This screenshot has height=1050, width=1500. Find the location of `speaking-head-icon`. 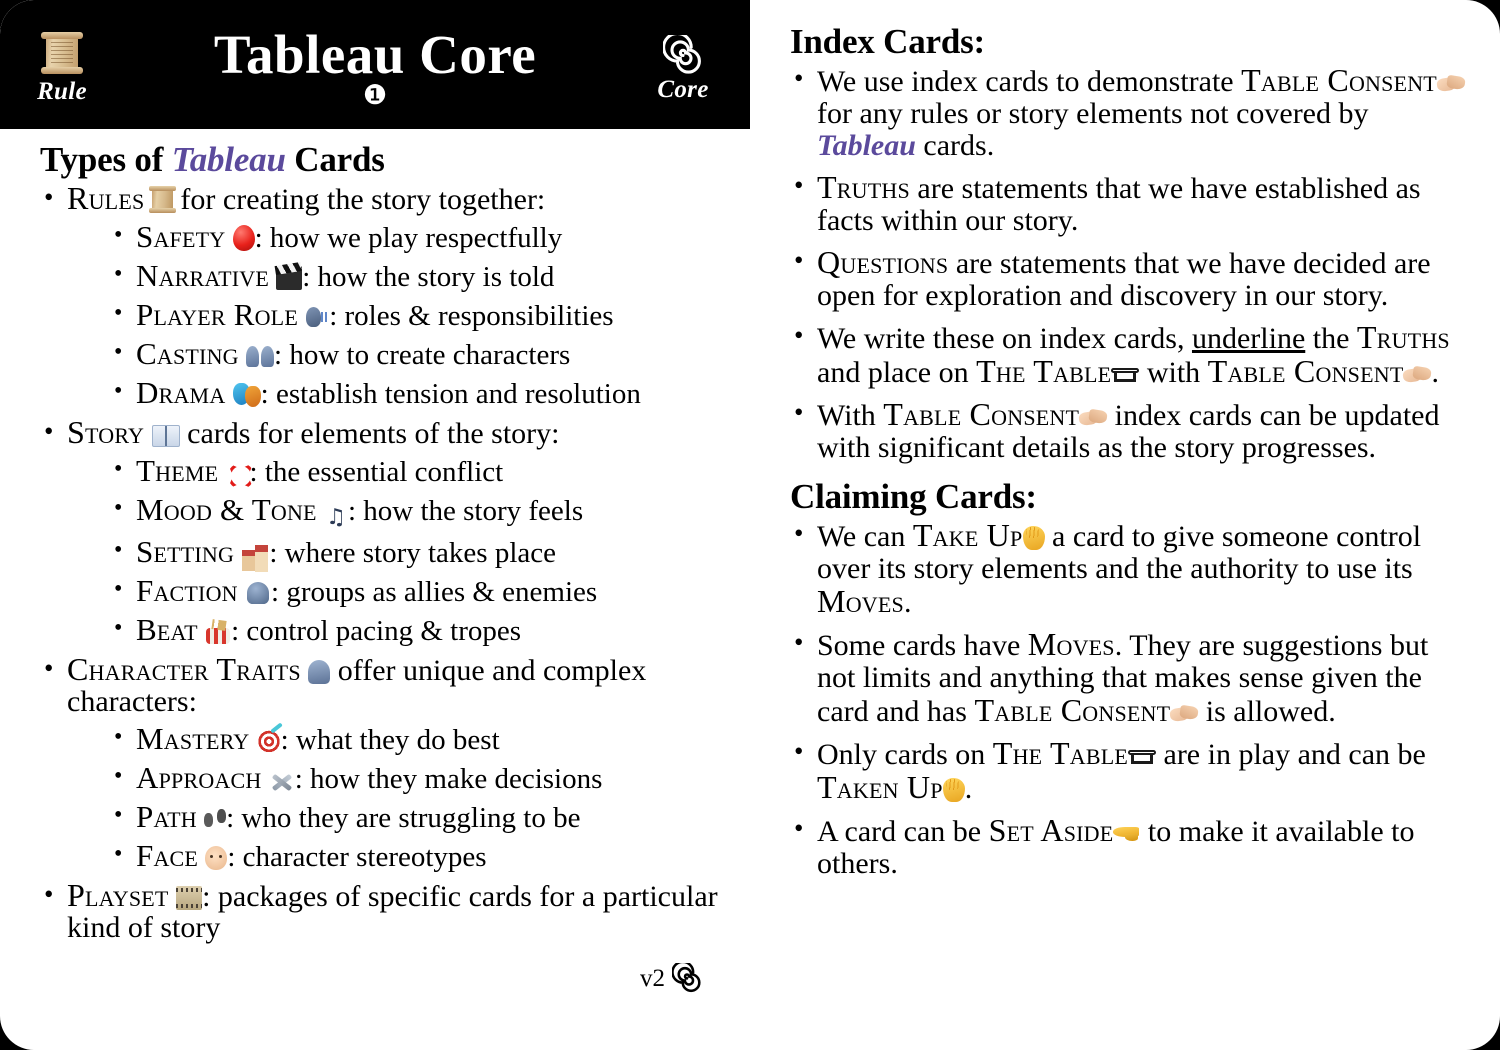

speaking-head-icon is located at coordinates (317, 317).